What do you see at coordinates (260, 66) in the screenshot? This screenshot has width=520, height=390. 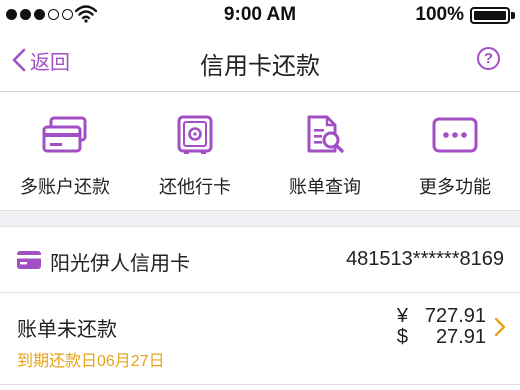 I see `page-title: 信用卡还款` at bounding box center [260, 66].